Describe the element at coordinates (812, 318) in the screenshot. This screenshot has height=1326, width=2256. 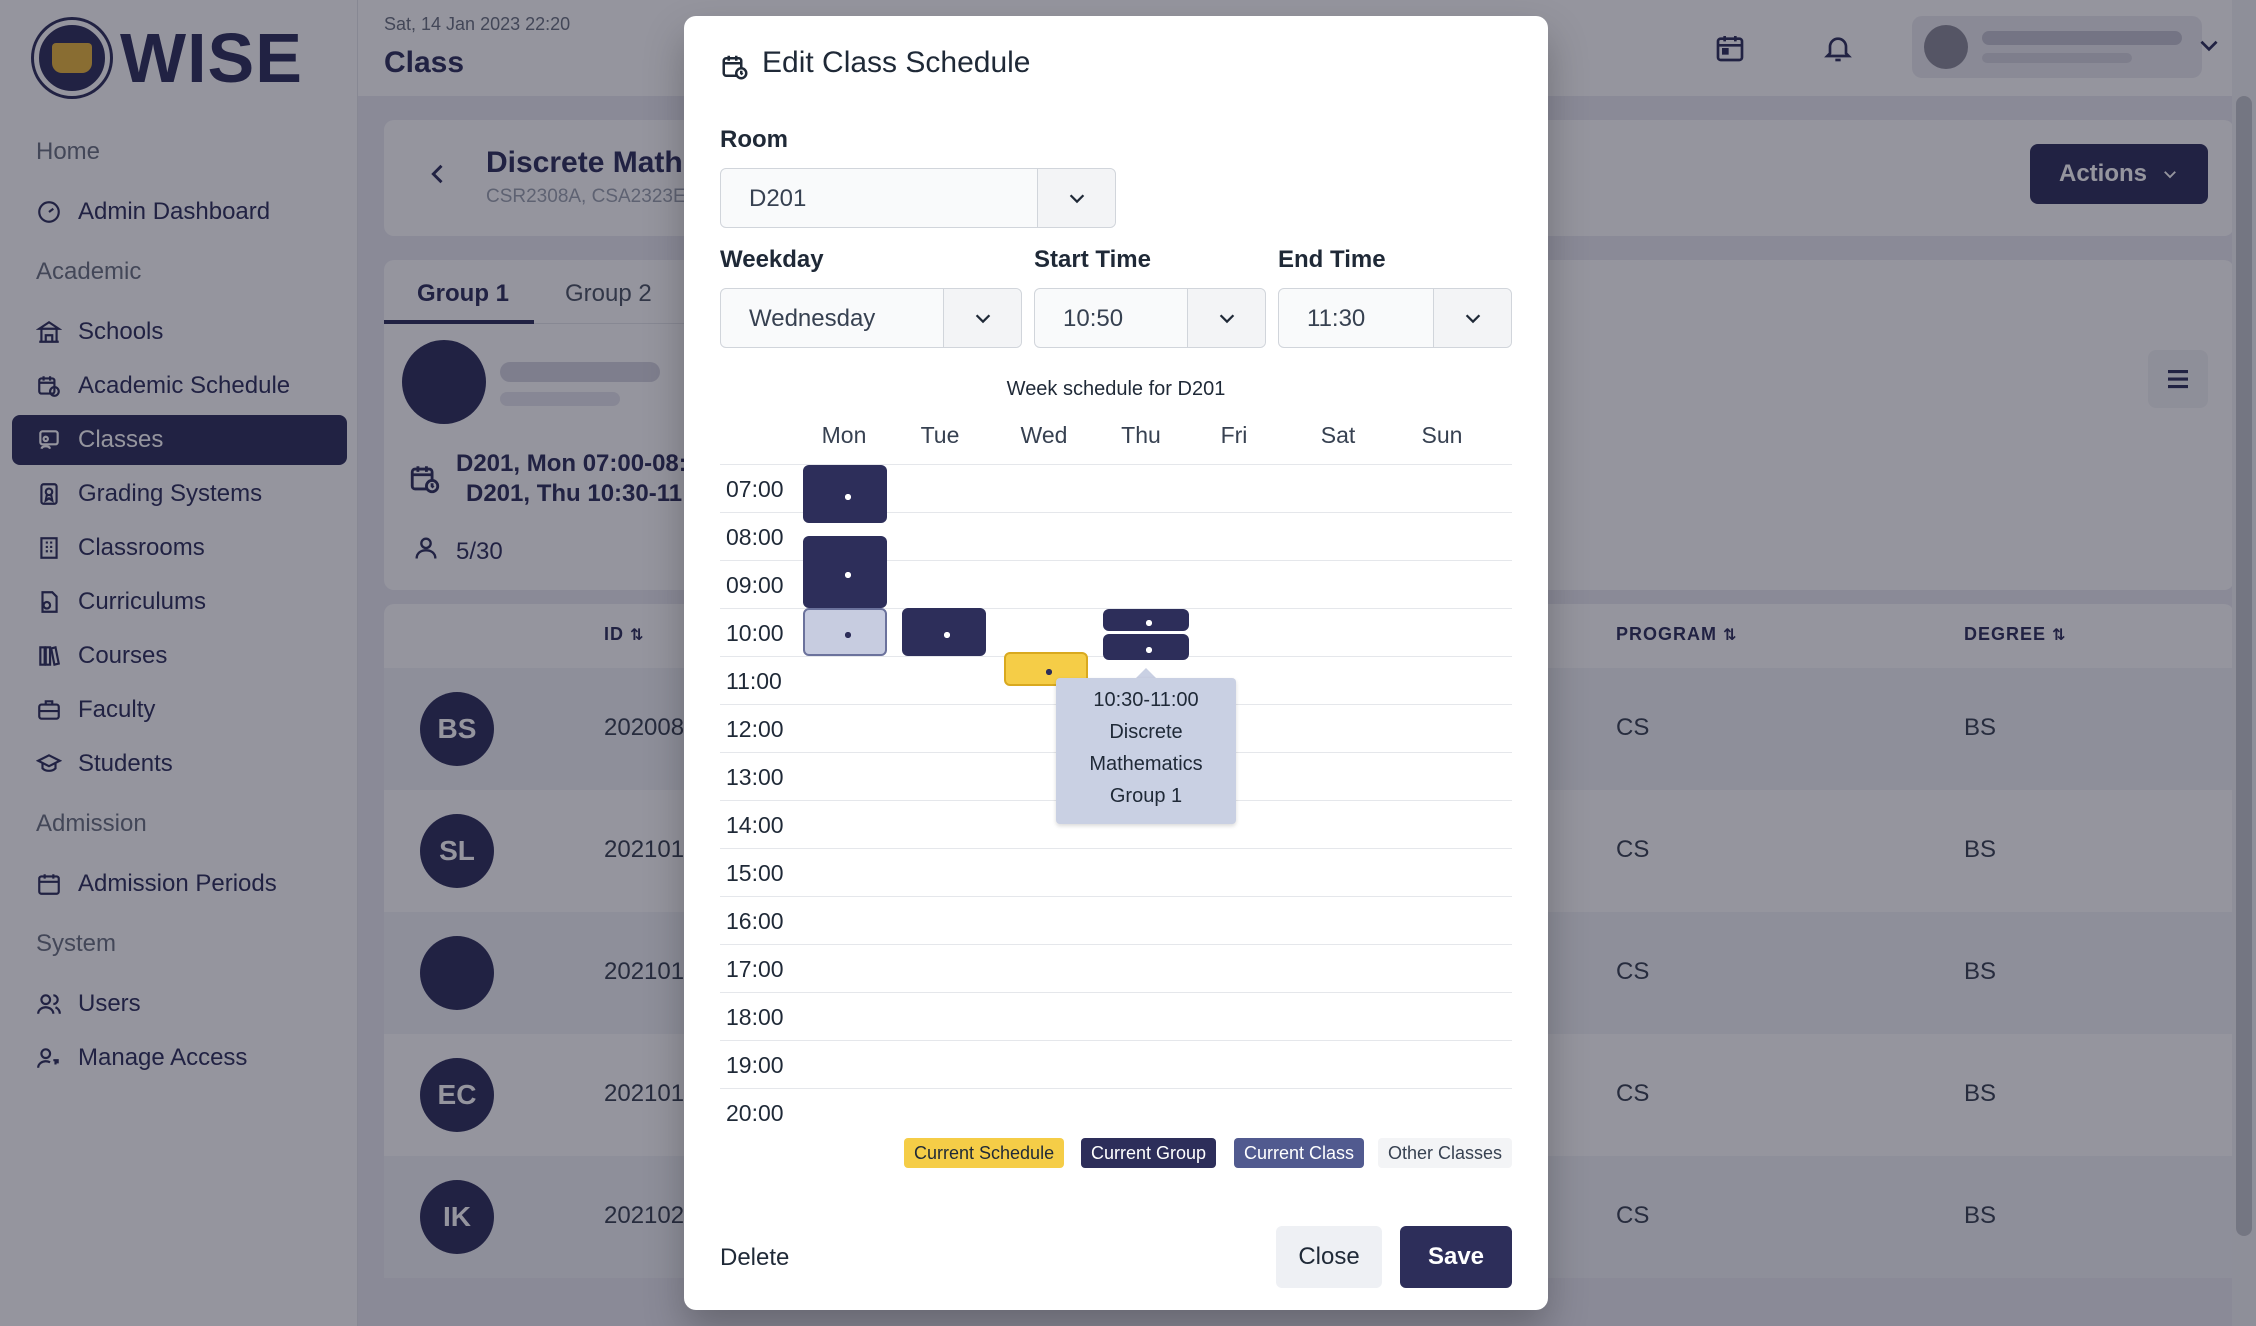
I see `weekday-value: Wednesday` at that location.